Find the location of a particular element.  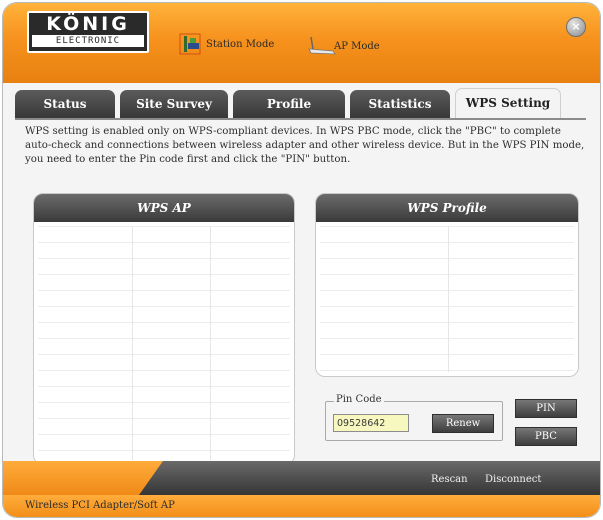

station-mode-icon is located at coordinates (191, 44).